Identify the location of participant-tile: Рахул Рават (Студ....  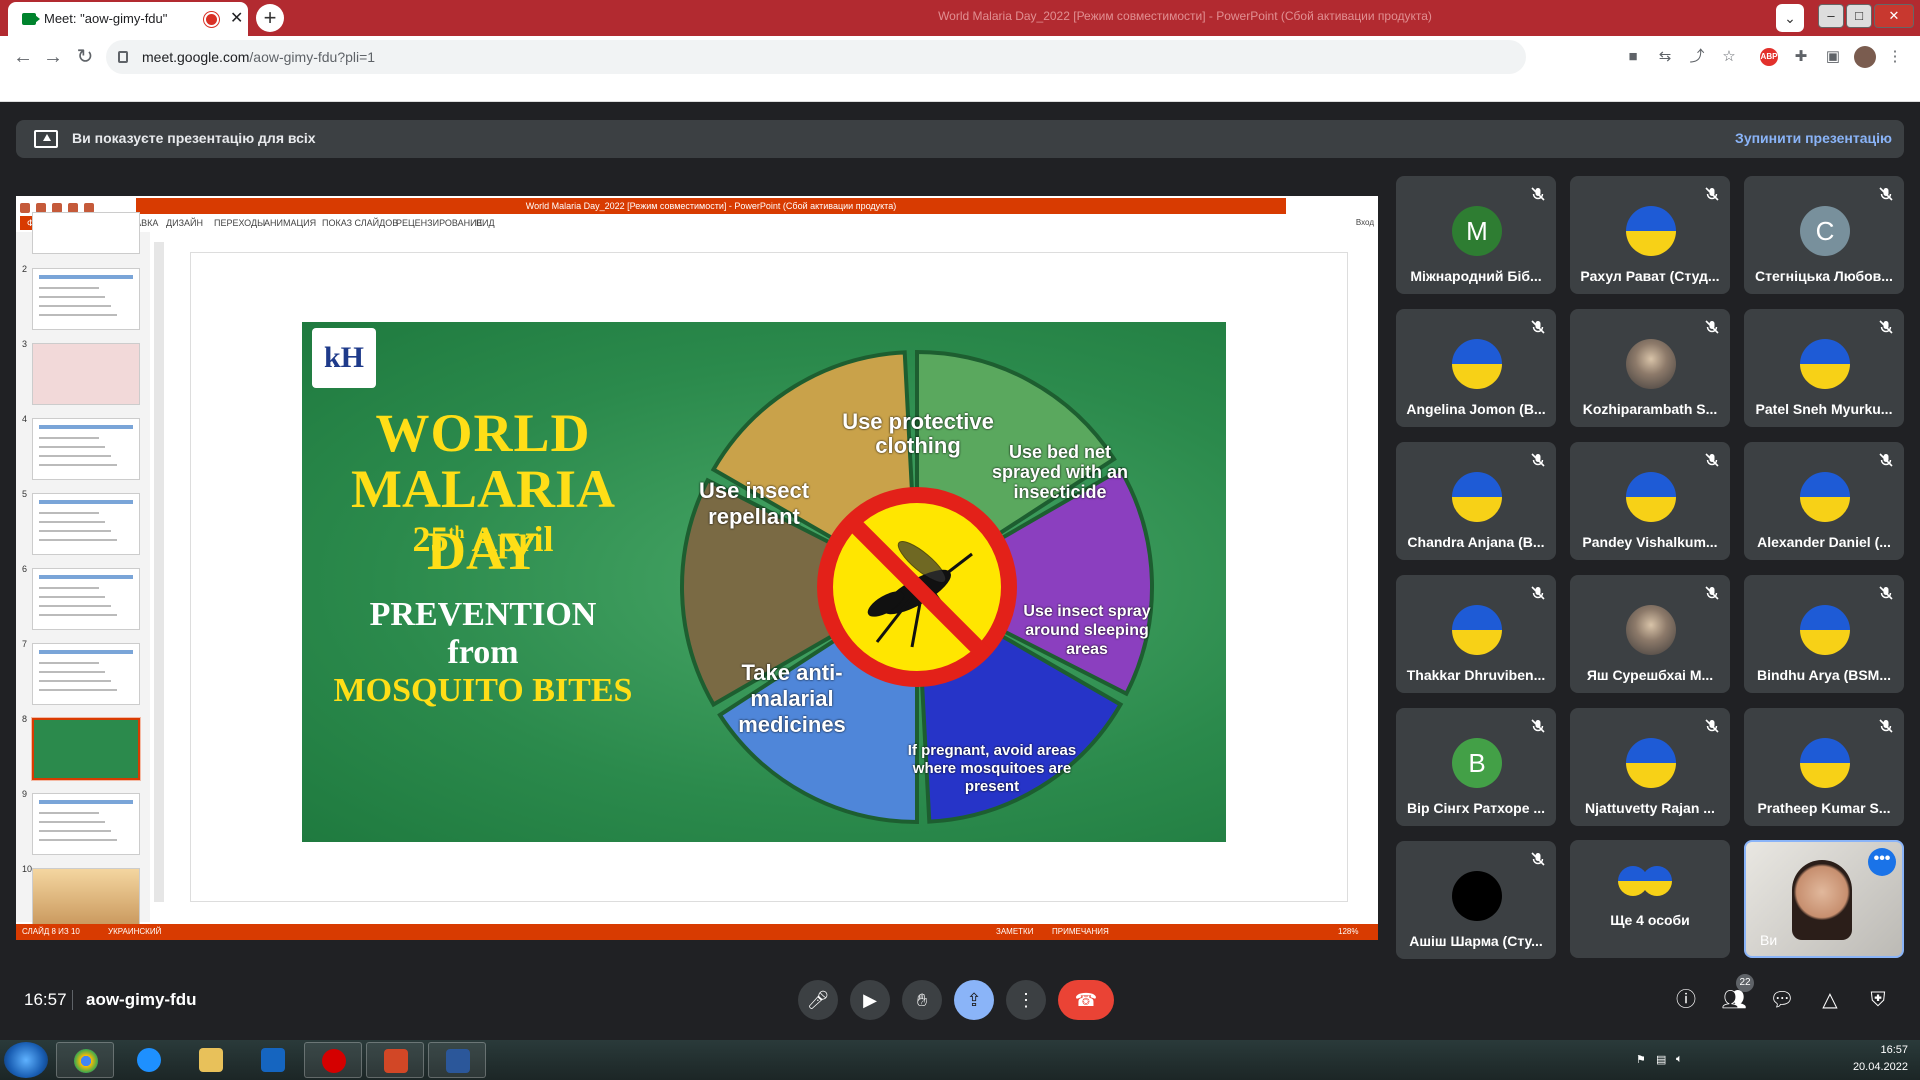
(1650, 235).